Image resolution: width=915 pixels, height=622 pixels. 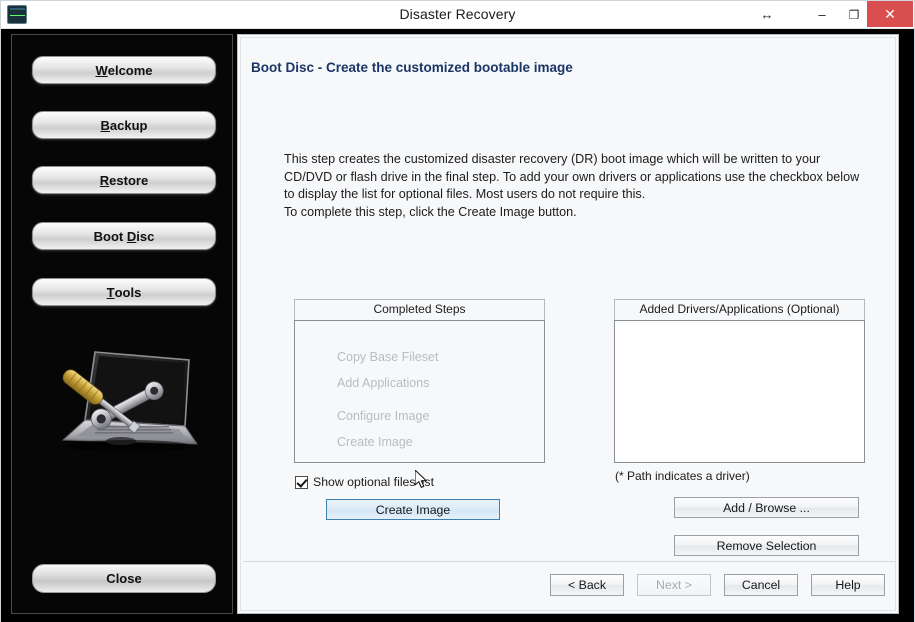 I want to click on sidebar-item-welcome-accel: W, so click(x=101, y=70).